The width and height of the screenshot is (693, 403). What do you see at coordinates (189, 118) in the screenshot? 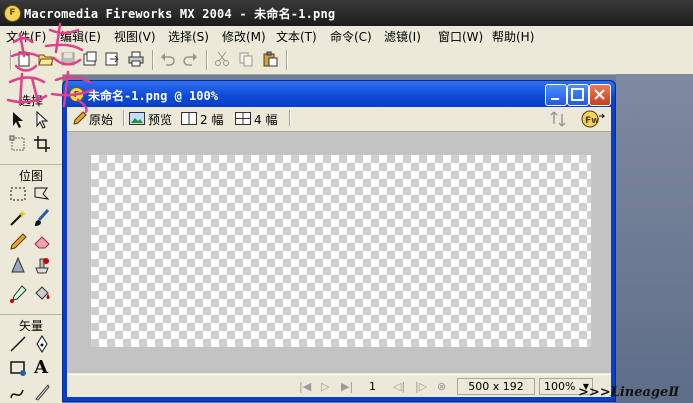
I see `two-up-icon` at bounding box center [189, 118].